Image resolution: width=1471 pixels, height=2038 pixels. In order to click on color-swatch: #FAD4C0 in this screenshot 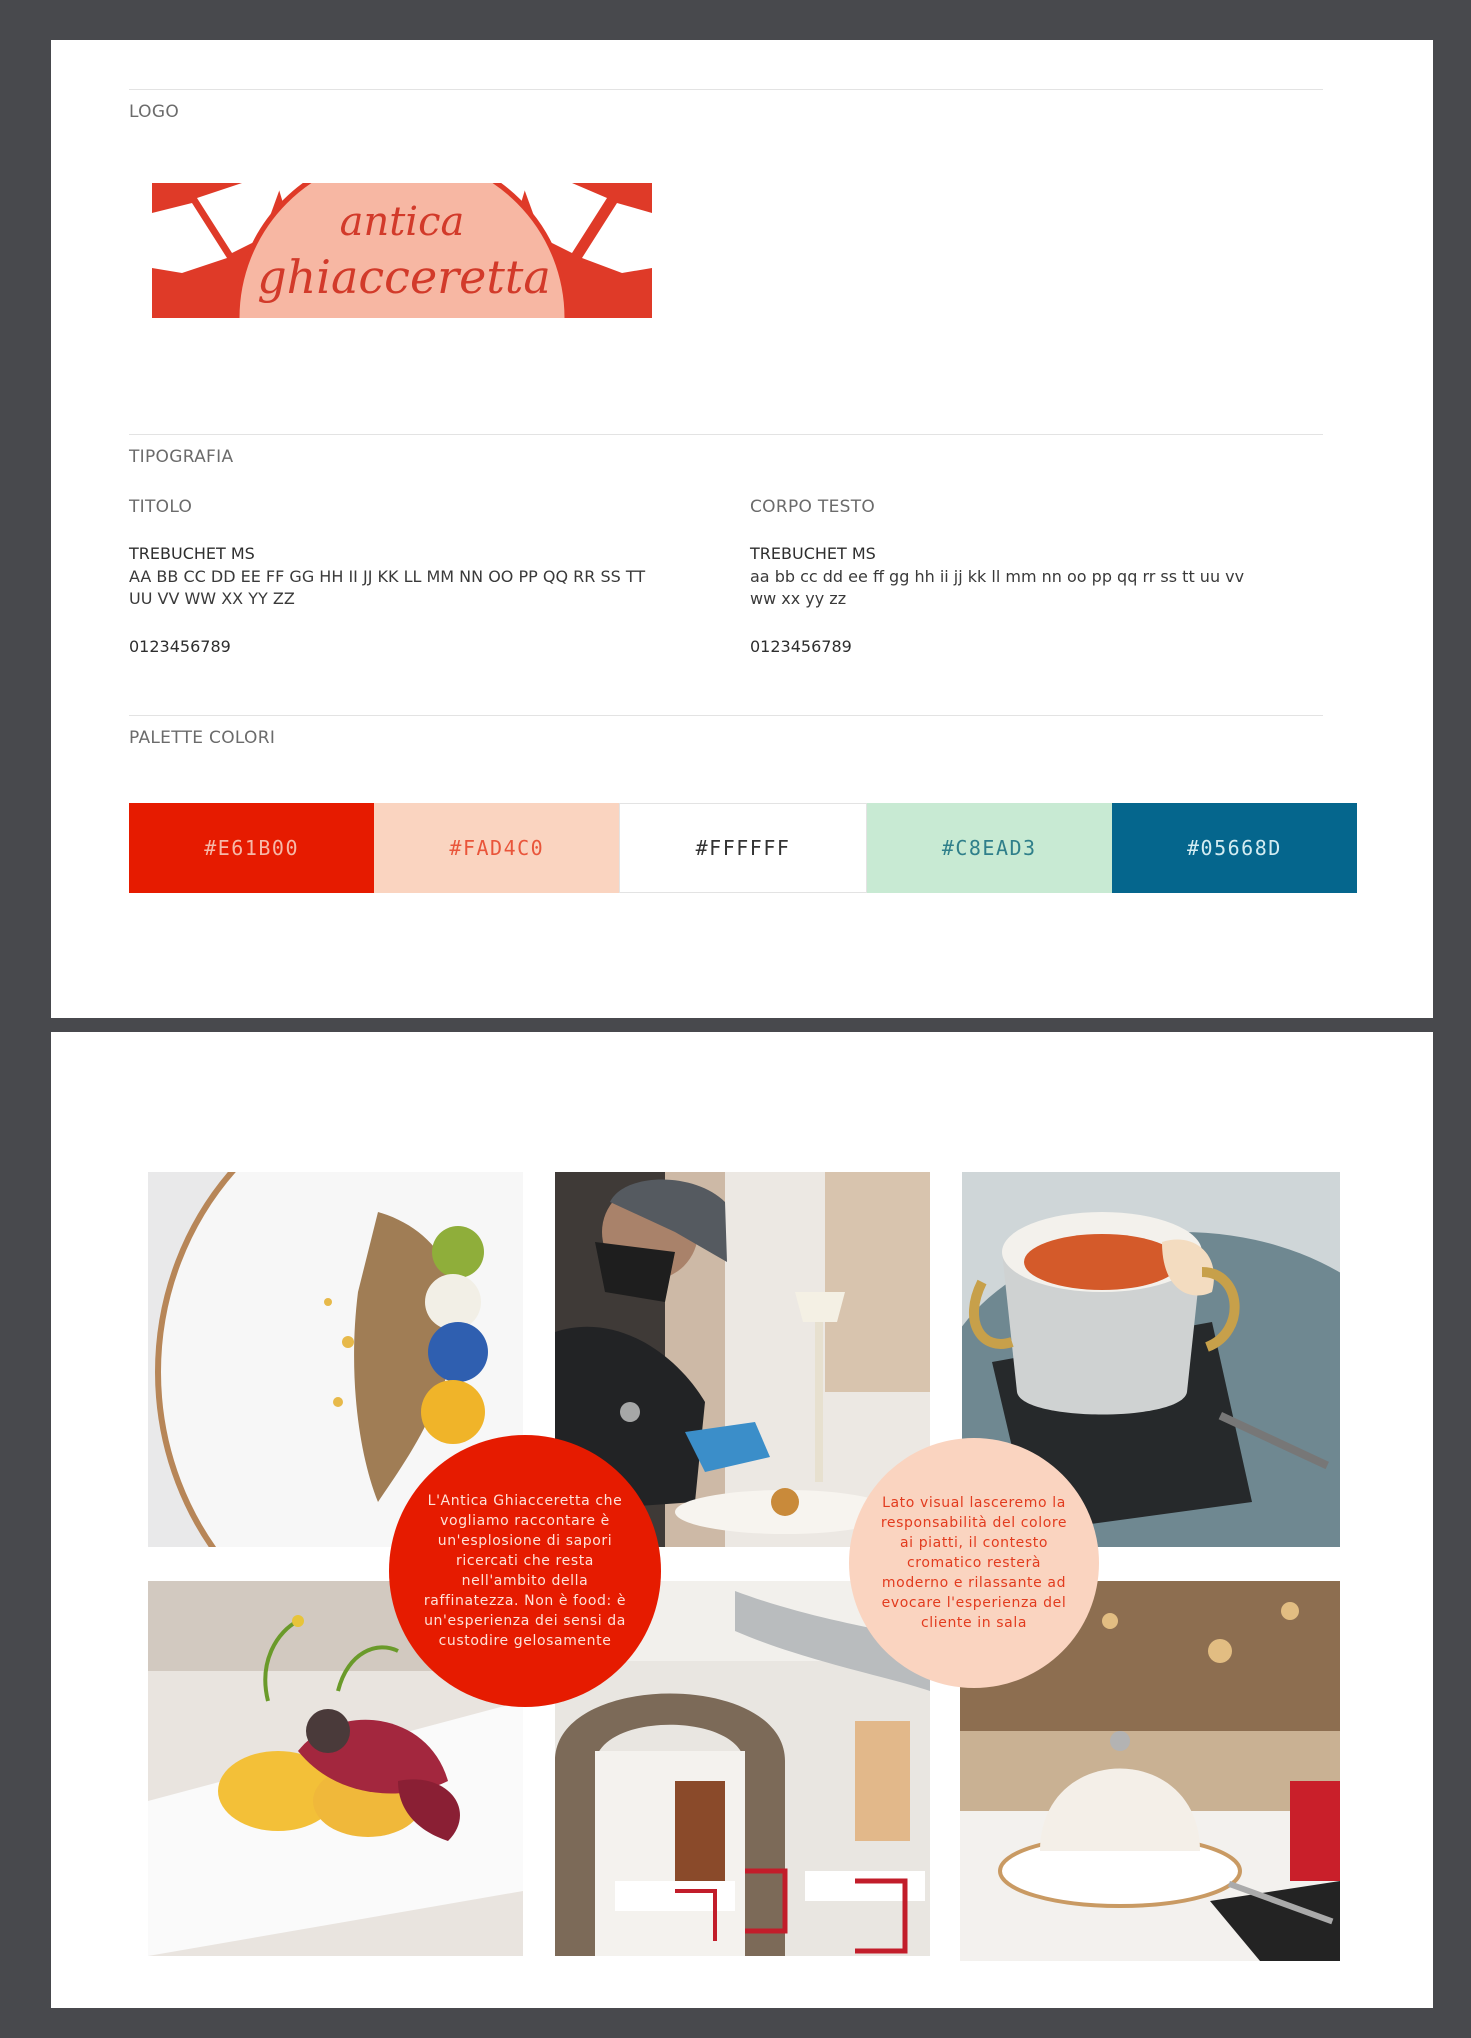, I will do `click(497, 848)`.